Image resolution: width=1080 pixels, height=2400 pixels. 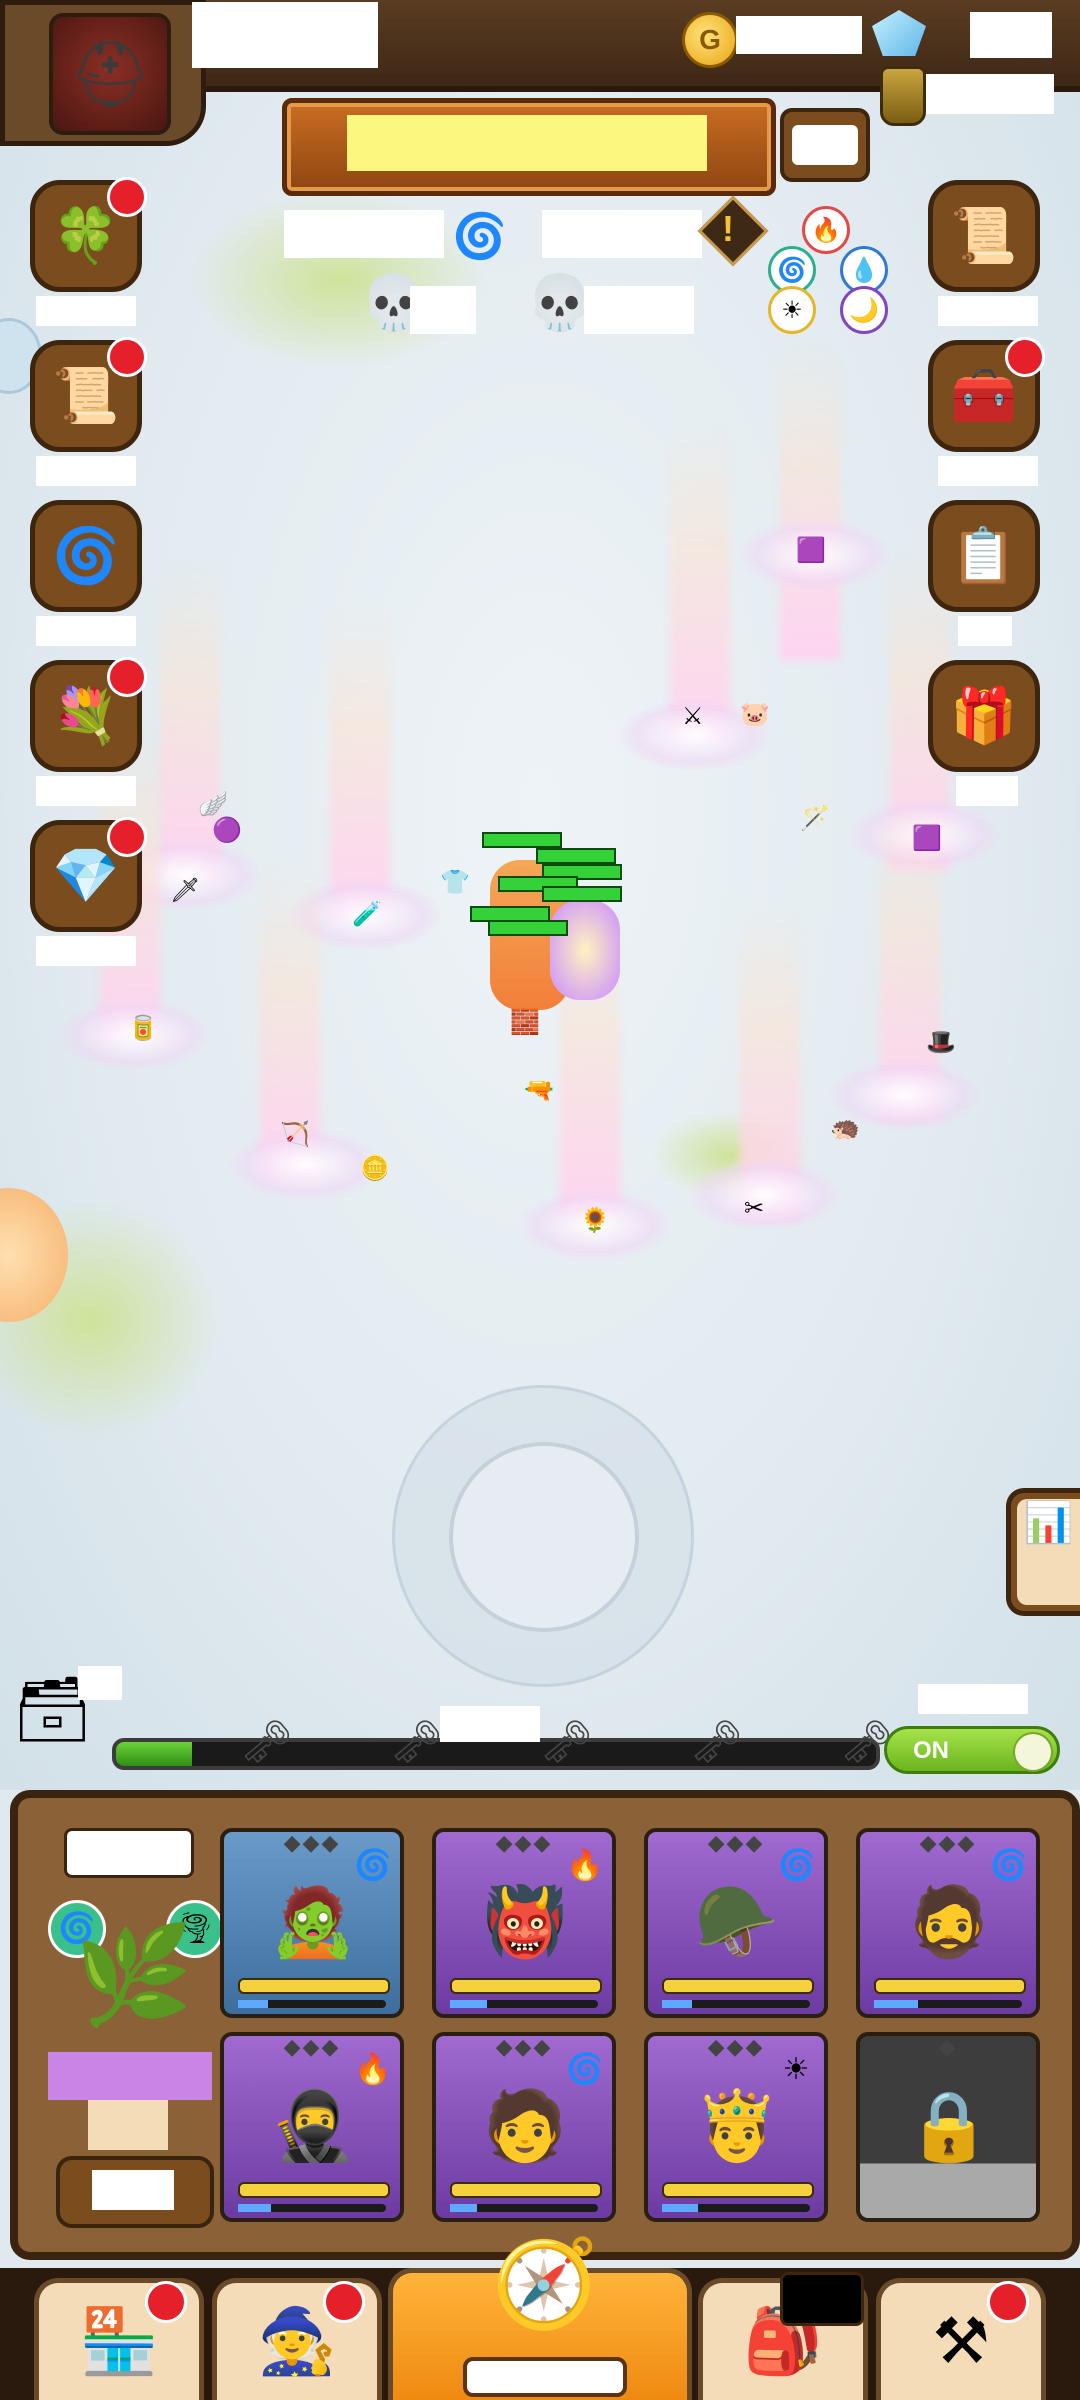 I want to click on player-profile: ⛑, so click(x=103, y=73).